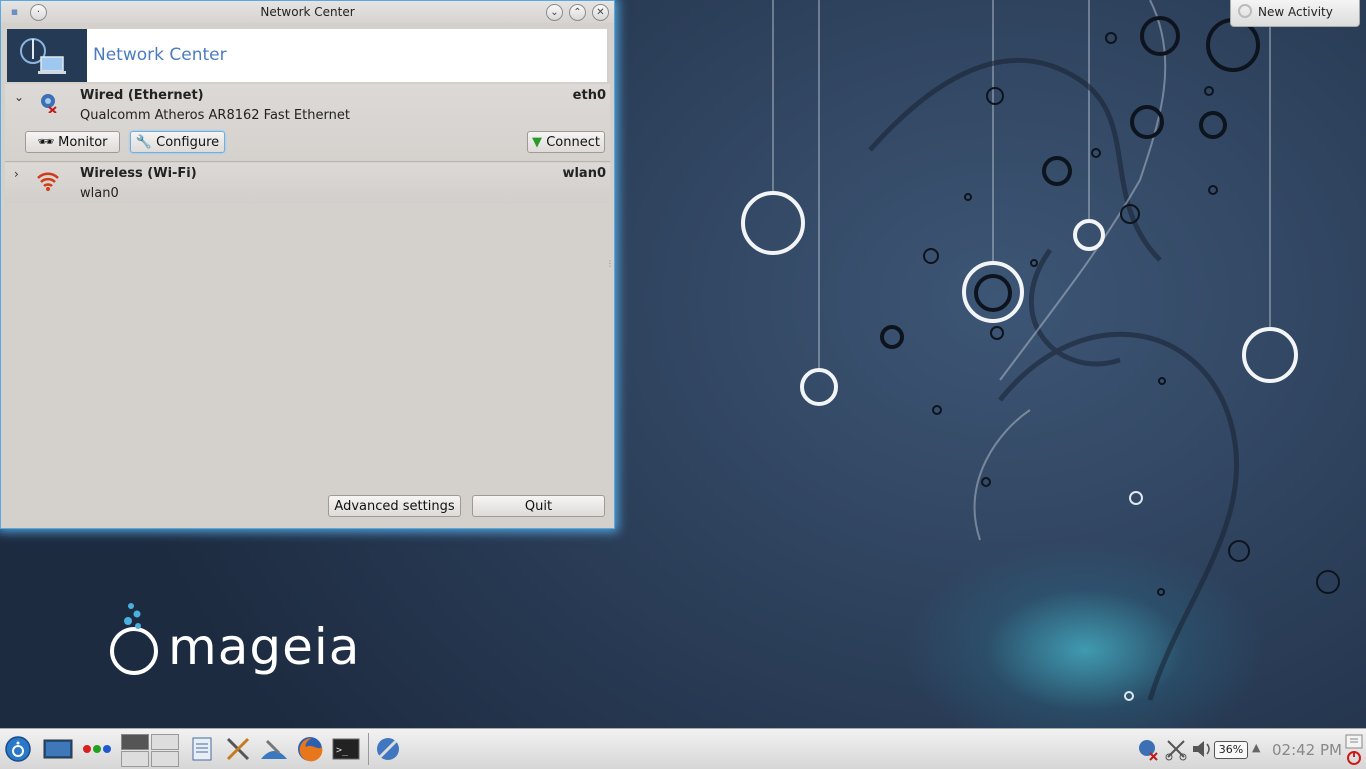 This screenshot has height=769, width=1366. What do you see at coordinates (134, 639) in the screenshot?
I see `mageia-logo-mark` at bounding box center [134, 639].